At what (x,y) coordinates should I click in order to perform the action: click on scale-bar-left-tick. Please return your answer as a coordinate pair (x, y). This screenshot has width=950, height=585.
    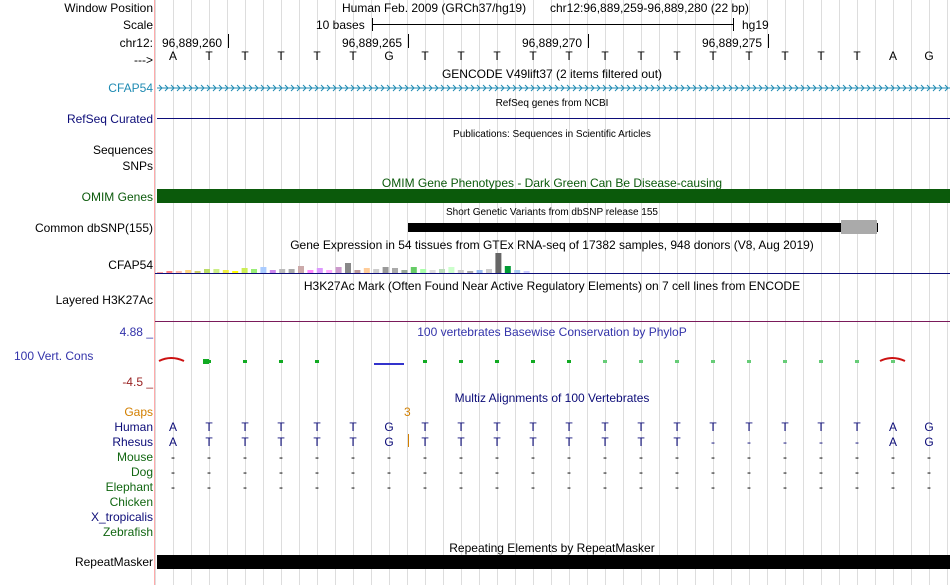
    Looking at the image, I should click on (372, 24).